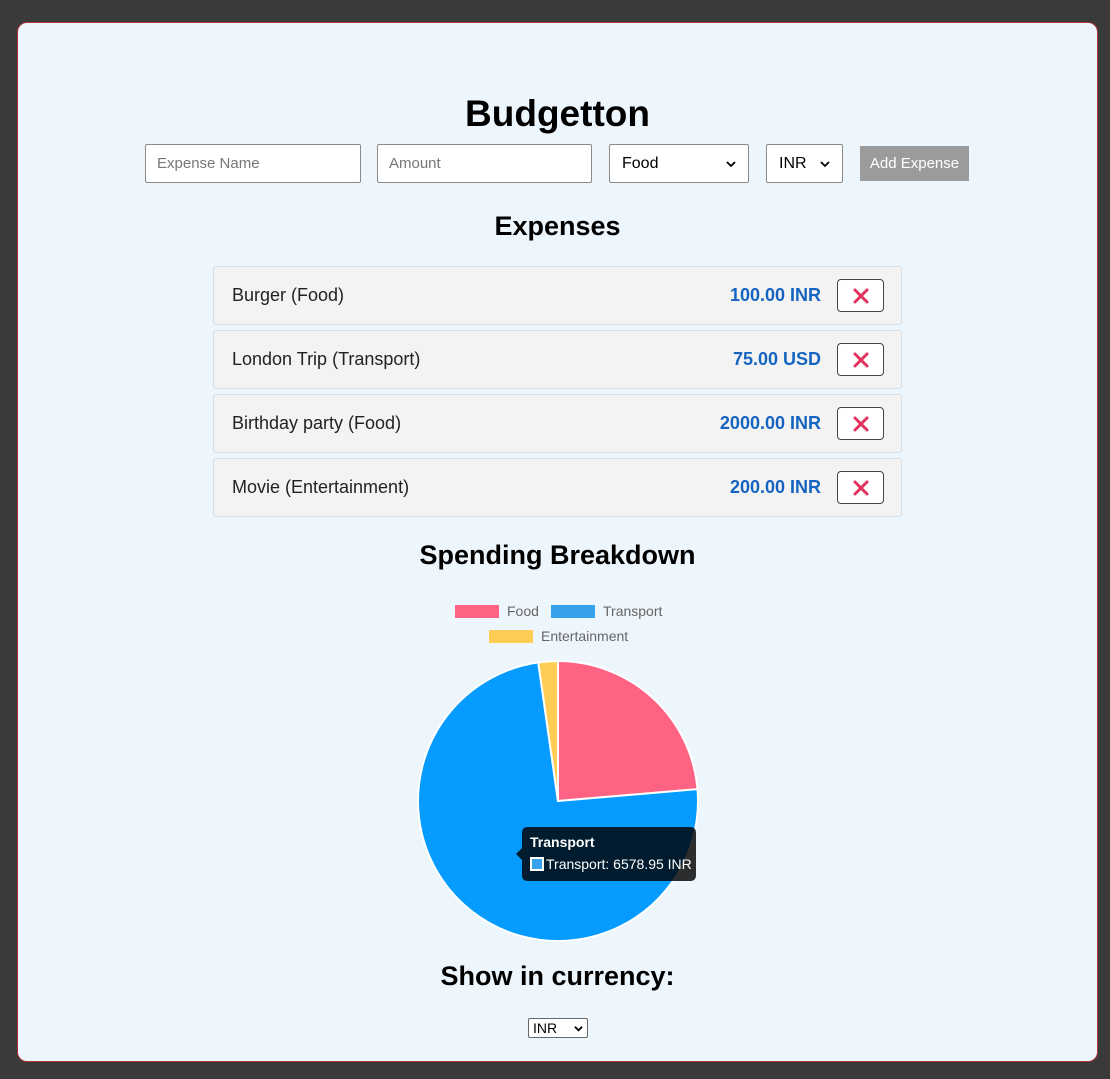  I want to click on legend-label: Entertainment, so click(585, 636).